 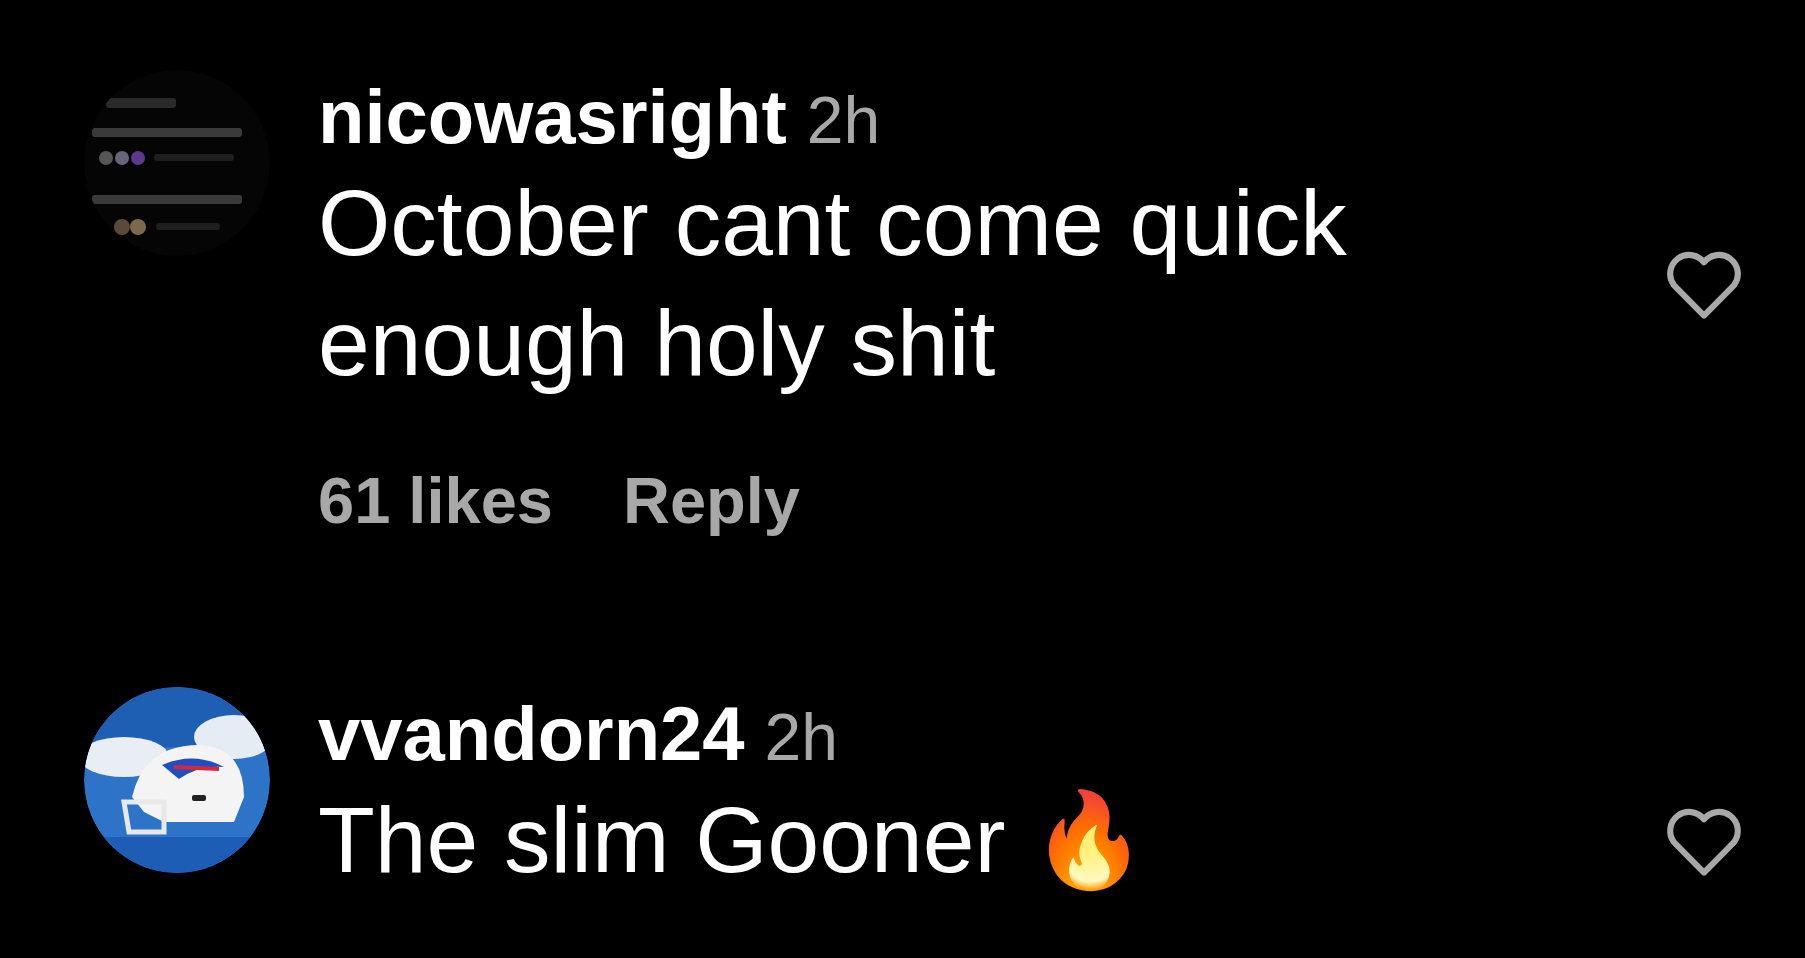 I want to click on comment-text: enough holy shit, so click(x=657, y=343).